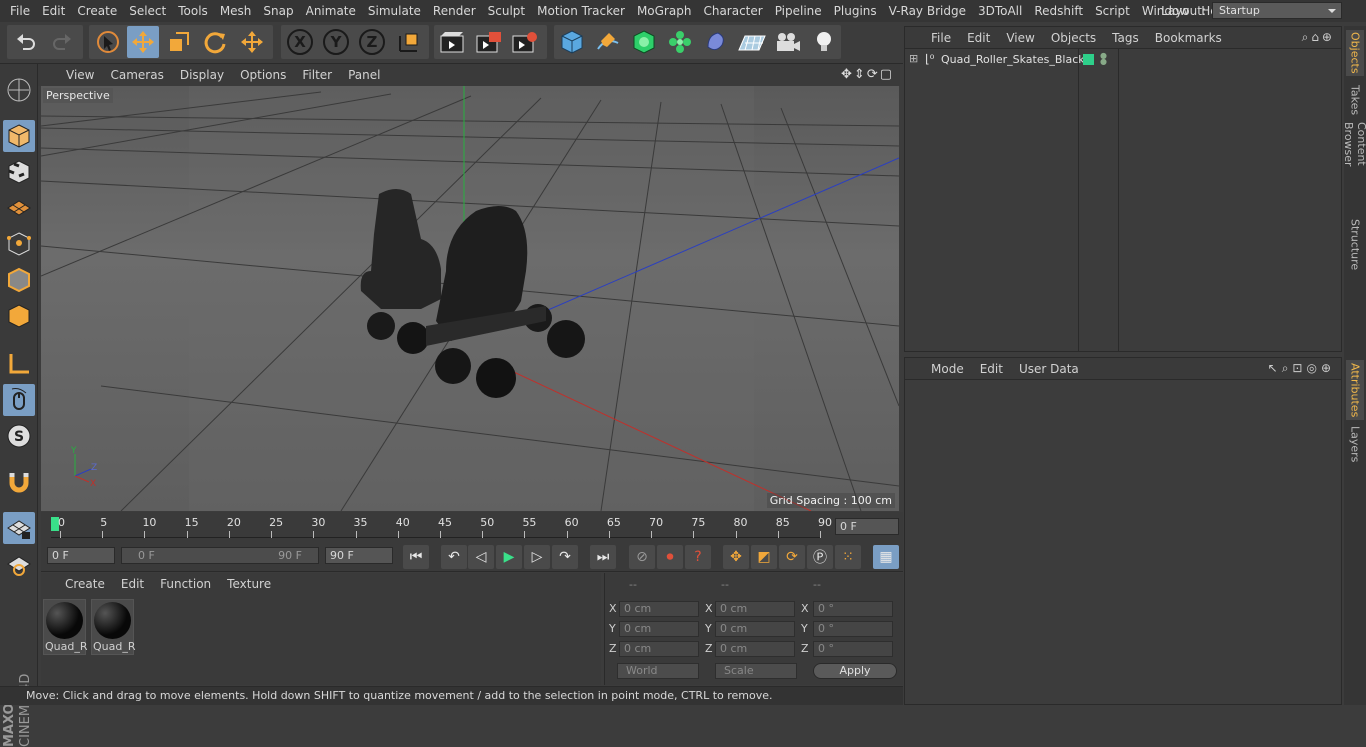 This screenshot has height=747, width=1366. I want to click on tab-attributes: Attributes, so click(1355, 390).